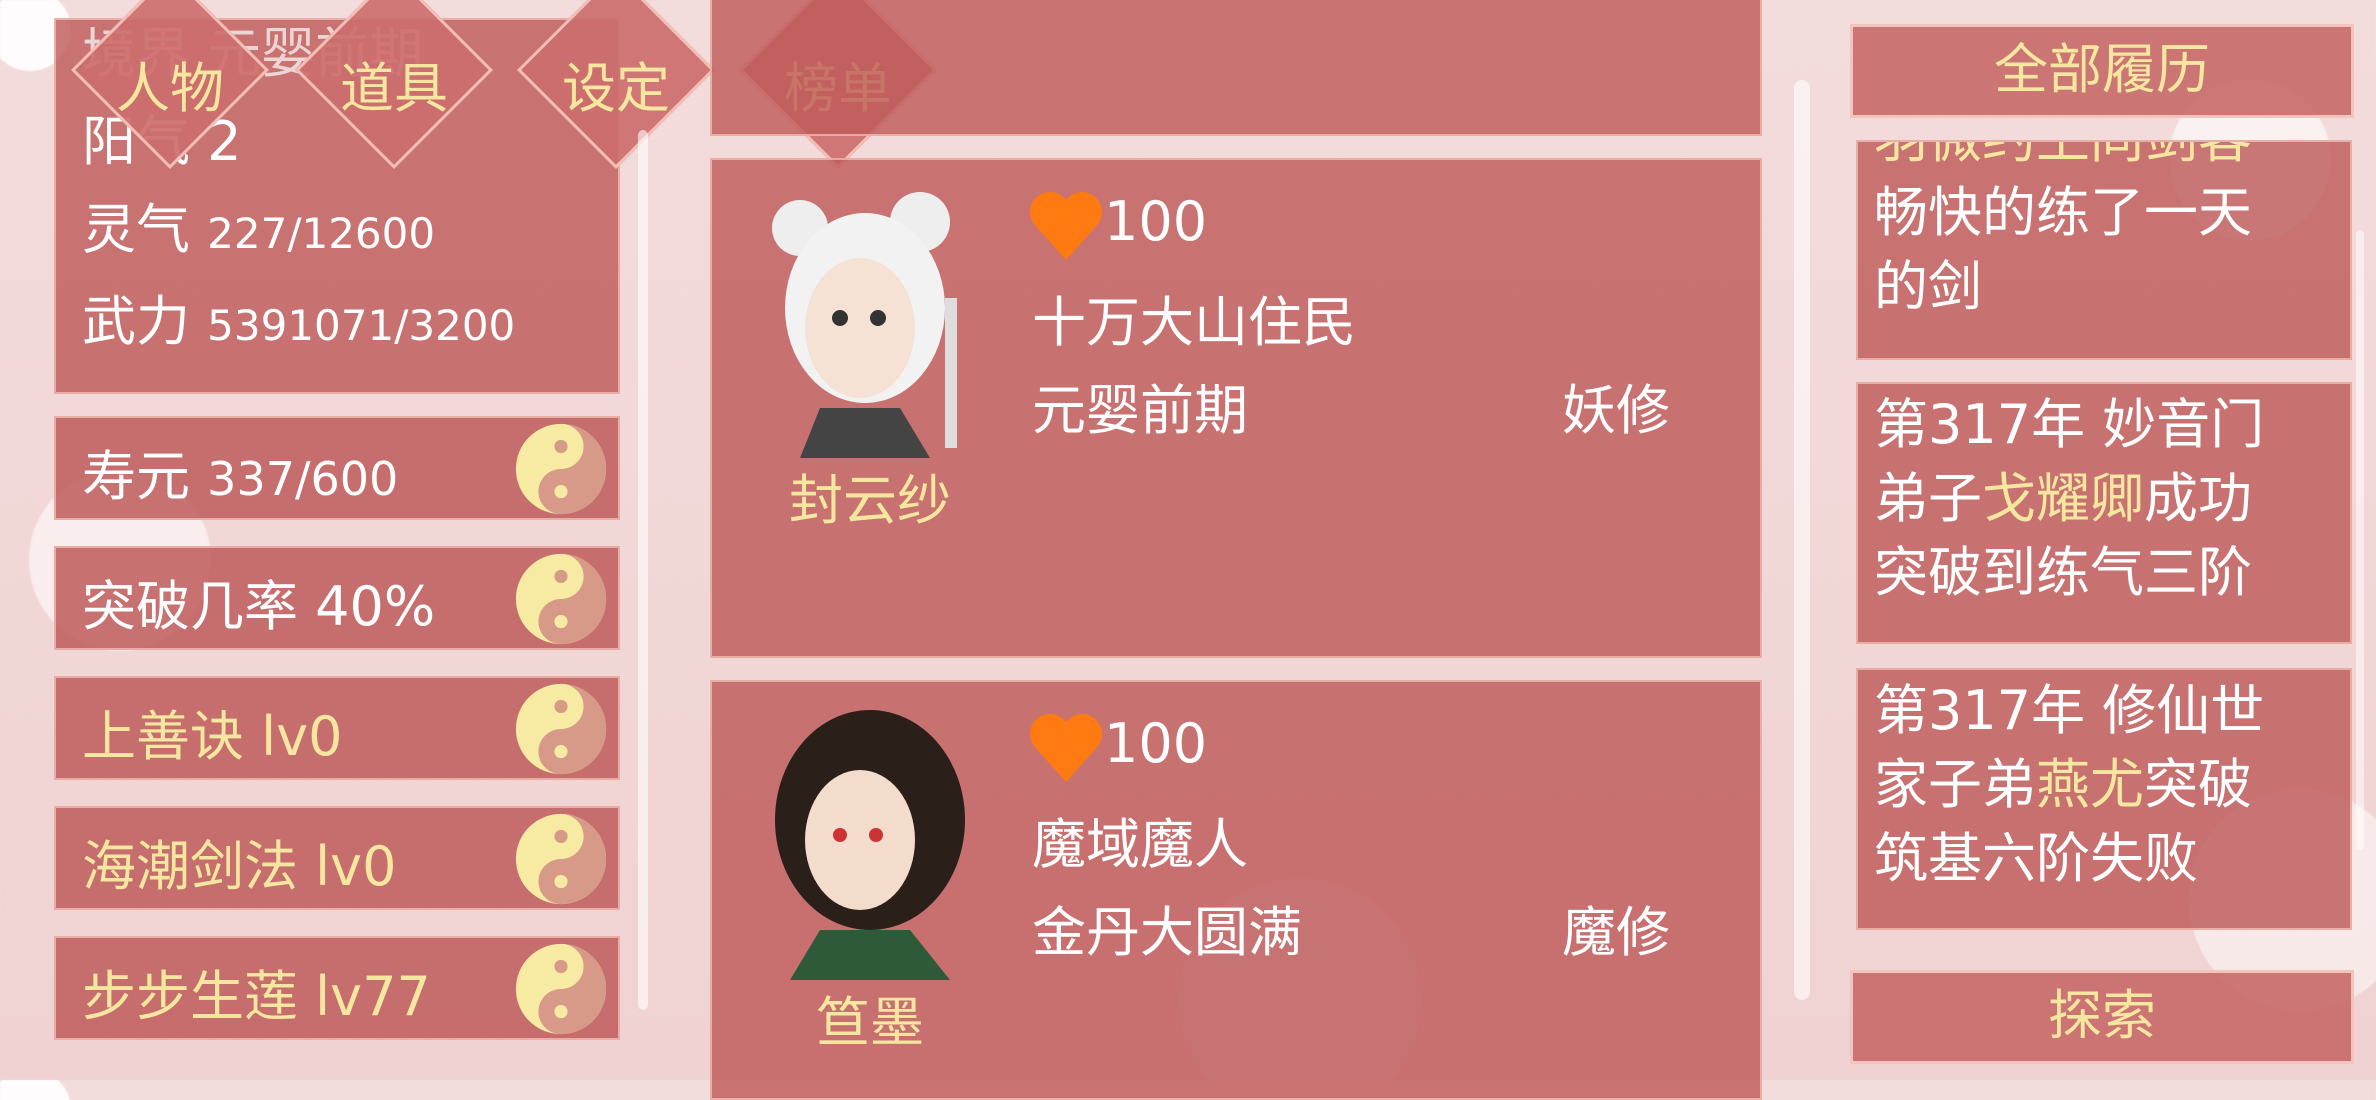 The width and height of the screenshot is (2376, 1100). I want to click on skill-breakthrough: 突破几率 40%, so click(337, 598).